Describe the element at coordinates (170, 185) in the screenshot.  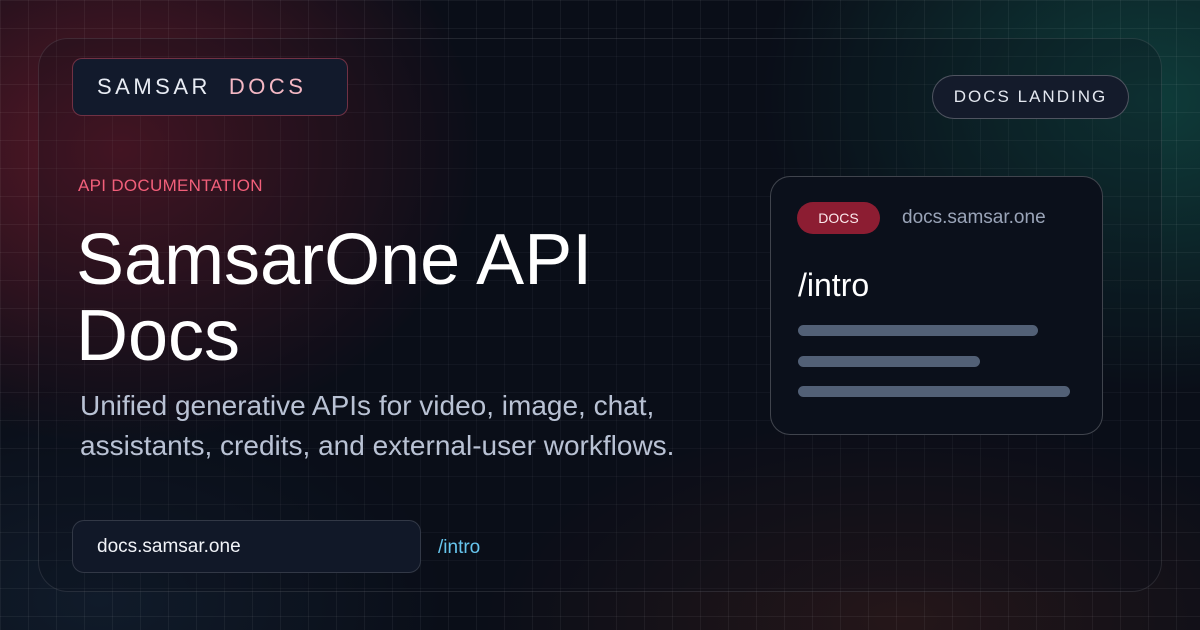
I see `hero-eyebrow: API DOCUMENTATION` at that location.